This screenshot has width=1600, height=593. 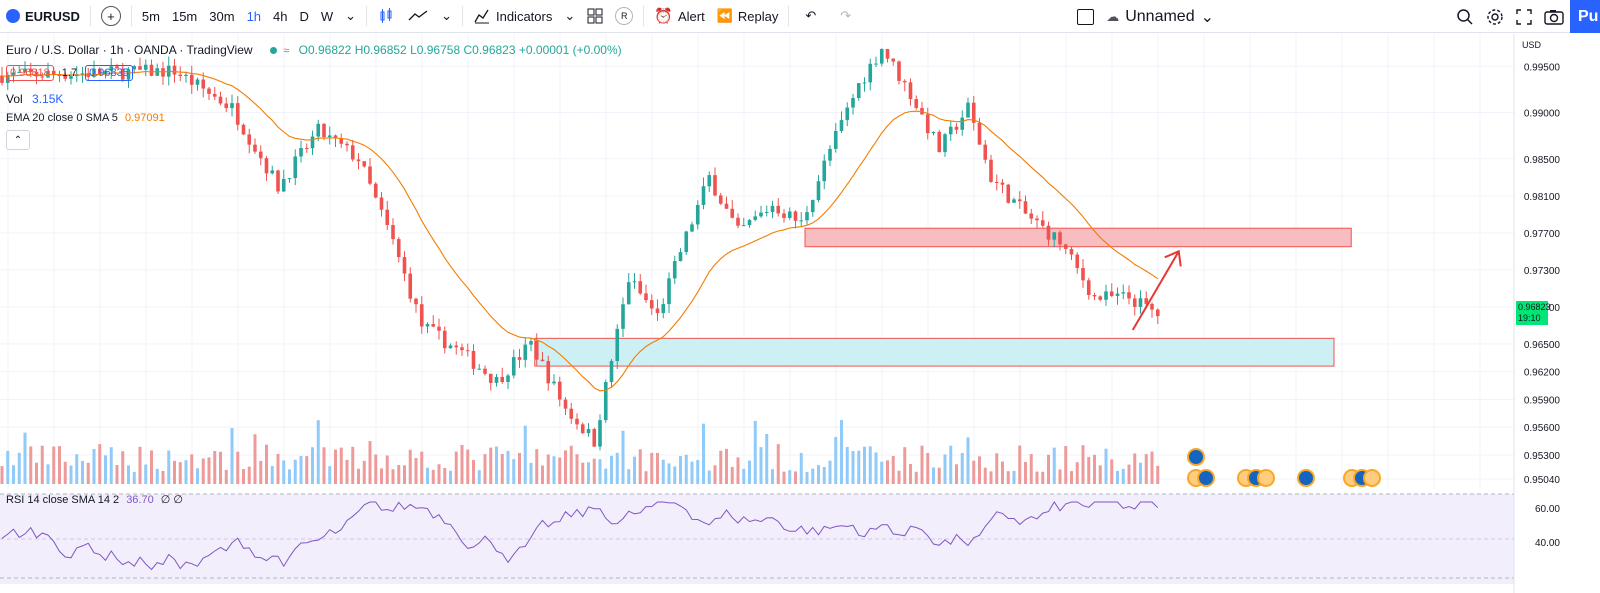 What do you see at coordinates (1078, 237) in the screenshot?
I see `resistance-zone` at bounding box center [1078, 237].